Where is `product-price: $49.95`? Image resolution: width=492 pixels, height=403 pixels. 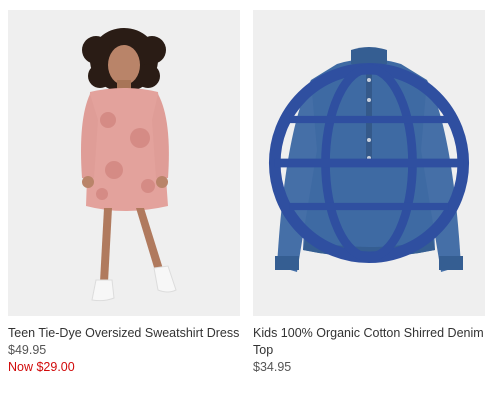
product-price: $49.95 is located at coordinates (27, 350).